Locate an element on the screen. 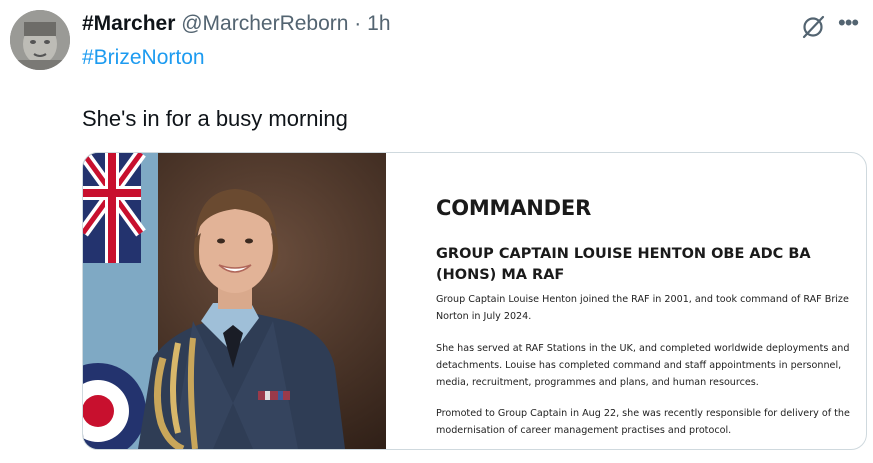  hashtag-link: #BrizeNorton is located at coordinates (143, 58).